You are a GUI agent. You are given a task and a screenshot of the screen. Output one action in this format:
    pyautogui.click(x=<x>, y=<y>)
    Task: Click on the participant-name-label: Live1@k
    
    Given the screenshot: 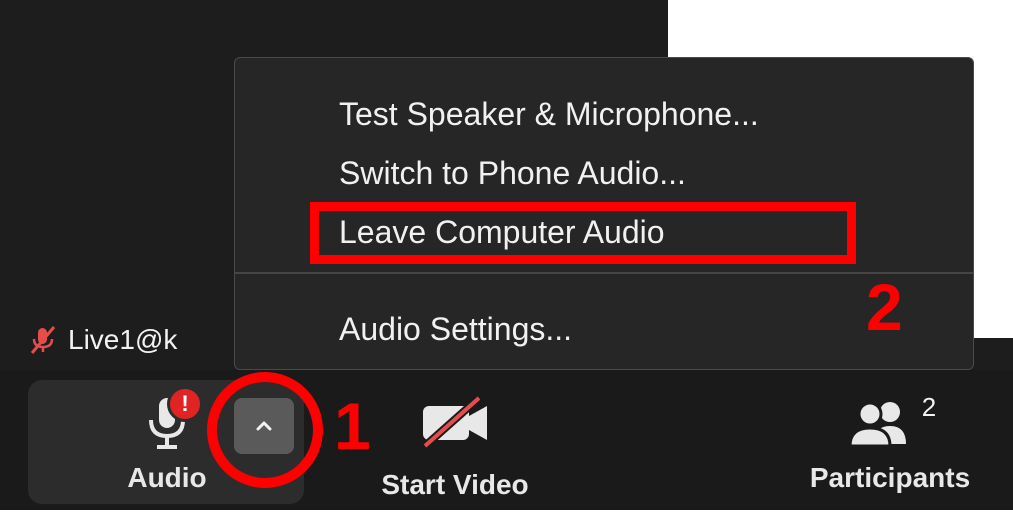 What is the action you would take?
    pyautogui.click(x=102, y=340)
    